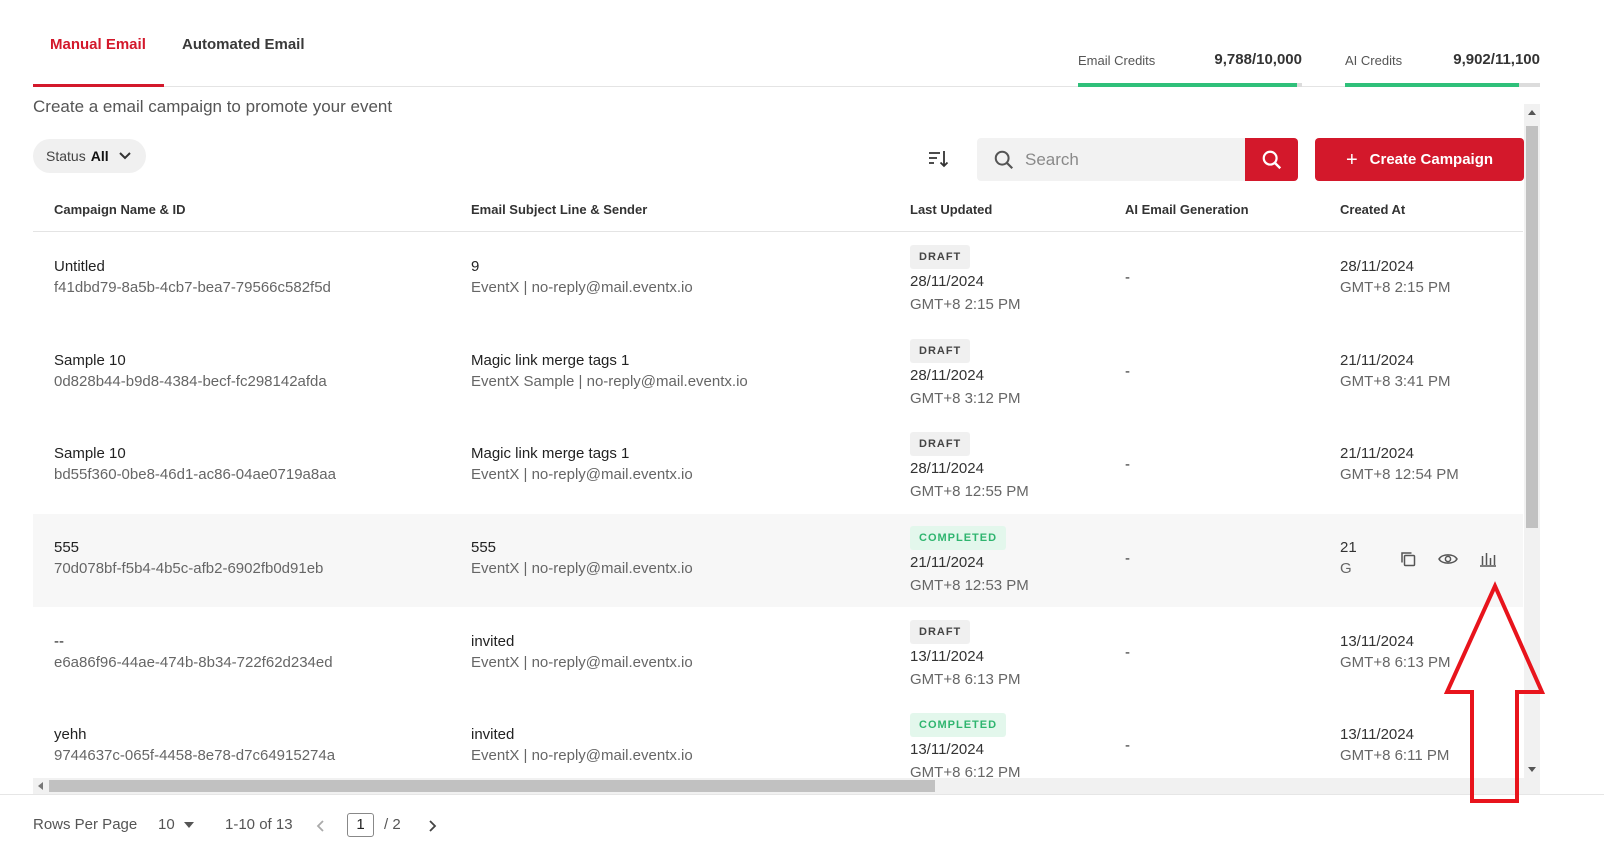 The width and height of the screenshot is (1604, 867). What do you see at coordinates (90, 453) in the screenshot?
I see `campaign-name: Sample 10` at bounding box center [90, 453].